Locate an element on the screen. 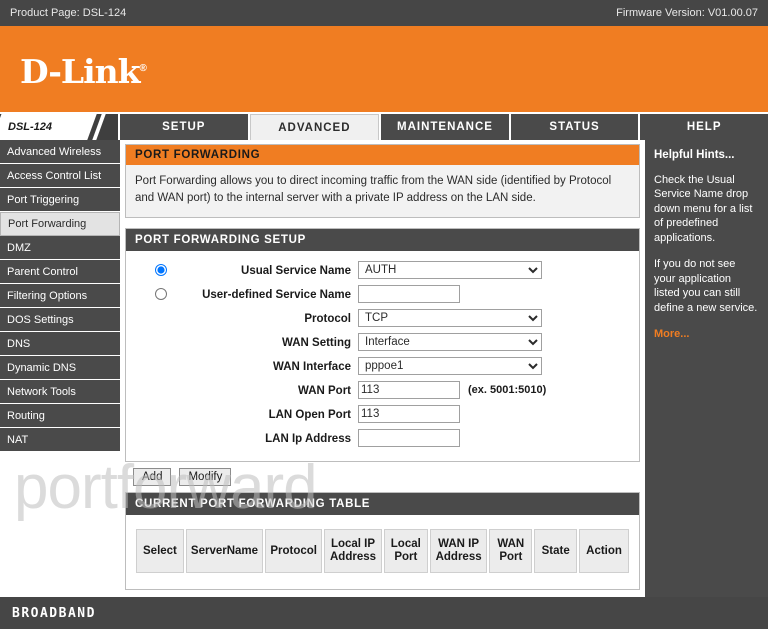 This screenshot has height=629, width=768. lan-open-port-label: LAN Open Port is located at coordinates (309, 415).